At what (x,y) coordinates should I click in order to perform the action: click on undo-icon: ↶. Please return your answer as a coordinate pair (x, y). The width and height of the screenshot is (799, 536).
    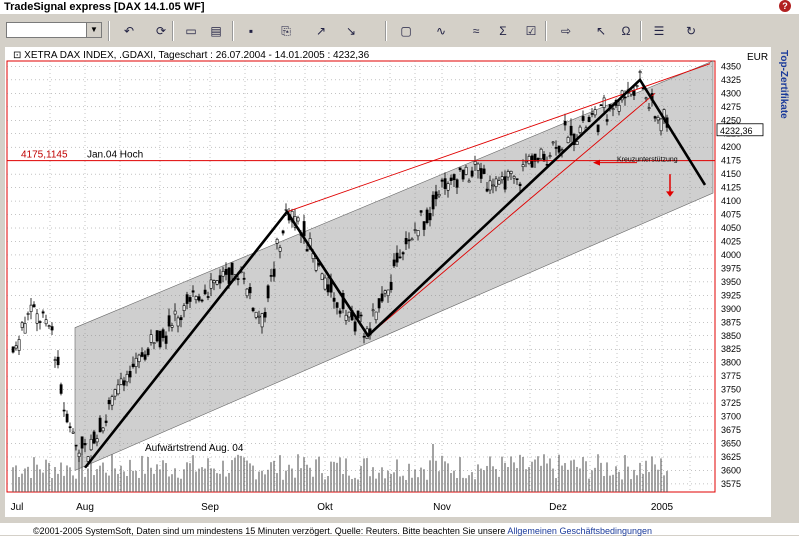
    Looking at the image, I should click on (129, 31).